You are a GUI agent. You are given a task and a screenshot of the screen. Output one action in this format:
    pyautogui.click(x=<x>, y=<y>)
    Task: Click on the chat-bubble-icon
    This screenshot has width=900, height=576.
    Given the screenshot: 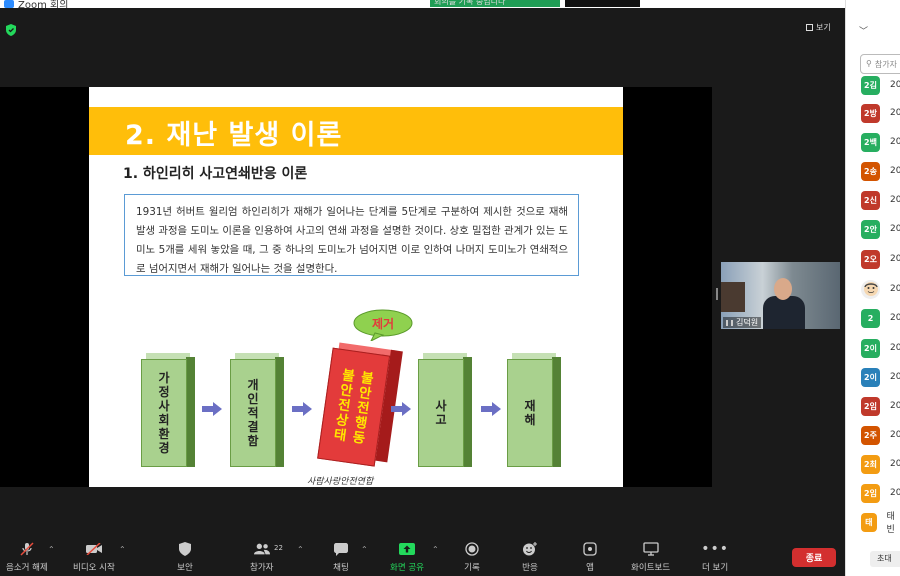 What is the action you would take?
    pyautogui.click(x=341, y=549)
    